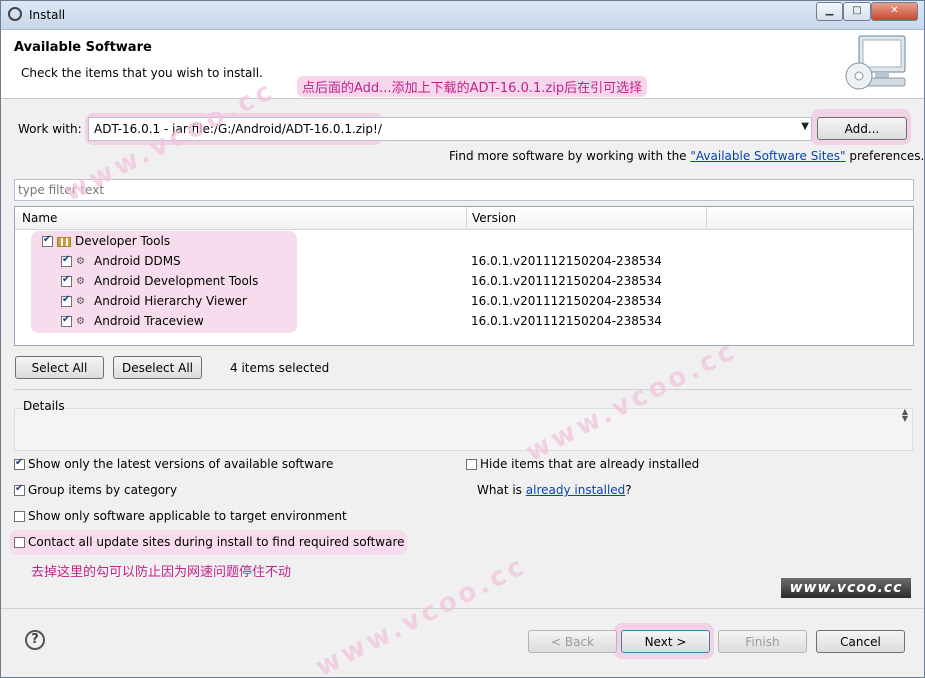 Image resolution: width=925 pixels, height=678 pixels. What do you see at coordinates (572, 641) in the screenshot?
I see `back-button: < Back` at bounding box center [572, 641].